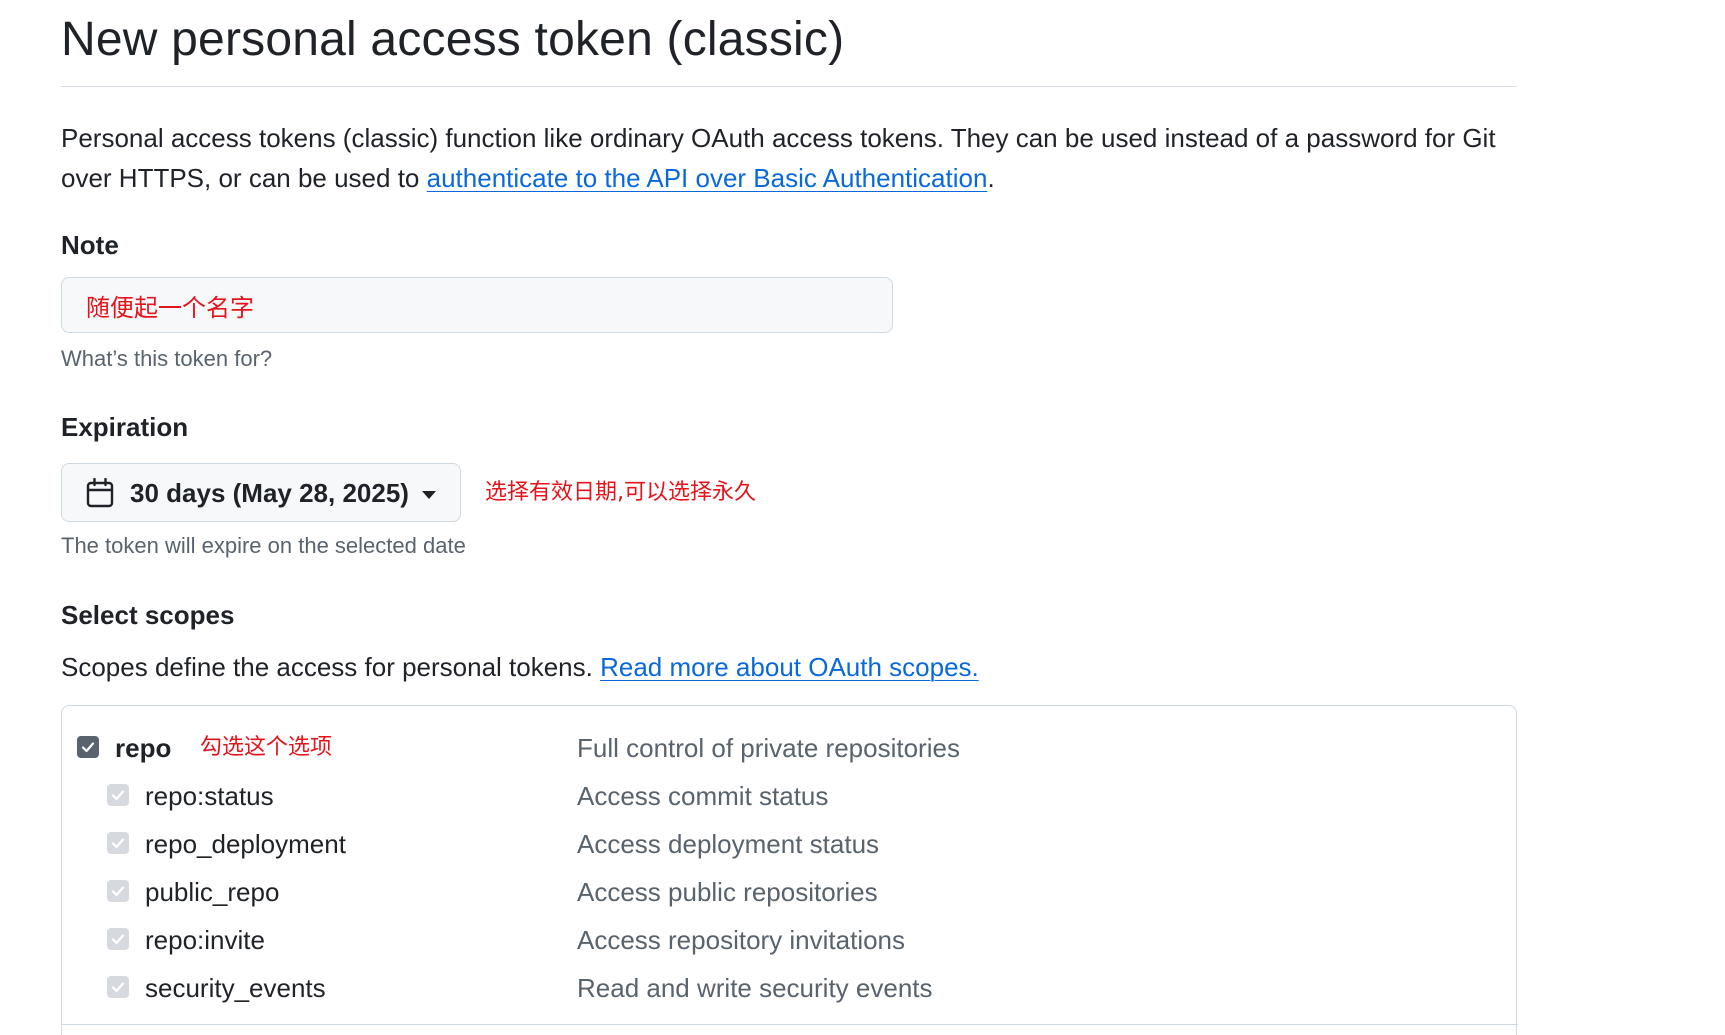 The height and width of the screenshot is (1035, 1725). I want to click on scope-checkbox-repo-invite, so click(118, 939).